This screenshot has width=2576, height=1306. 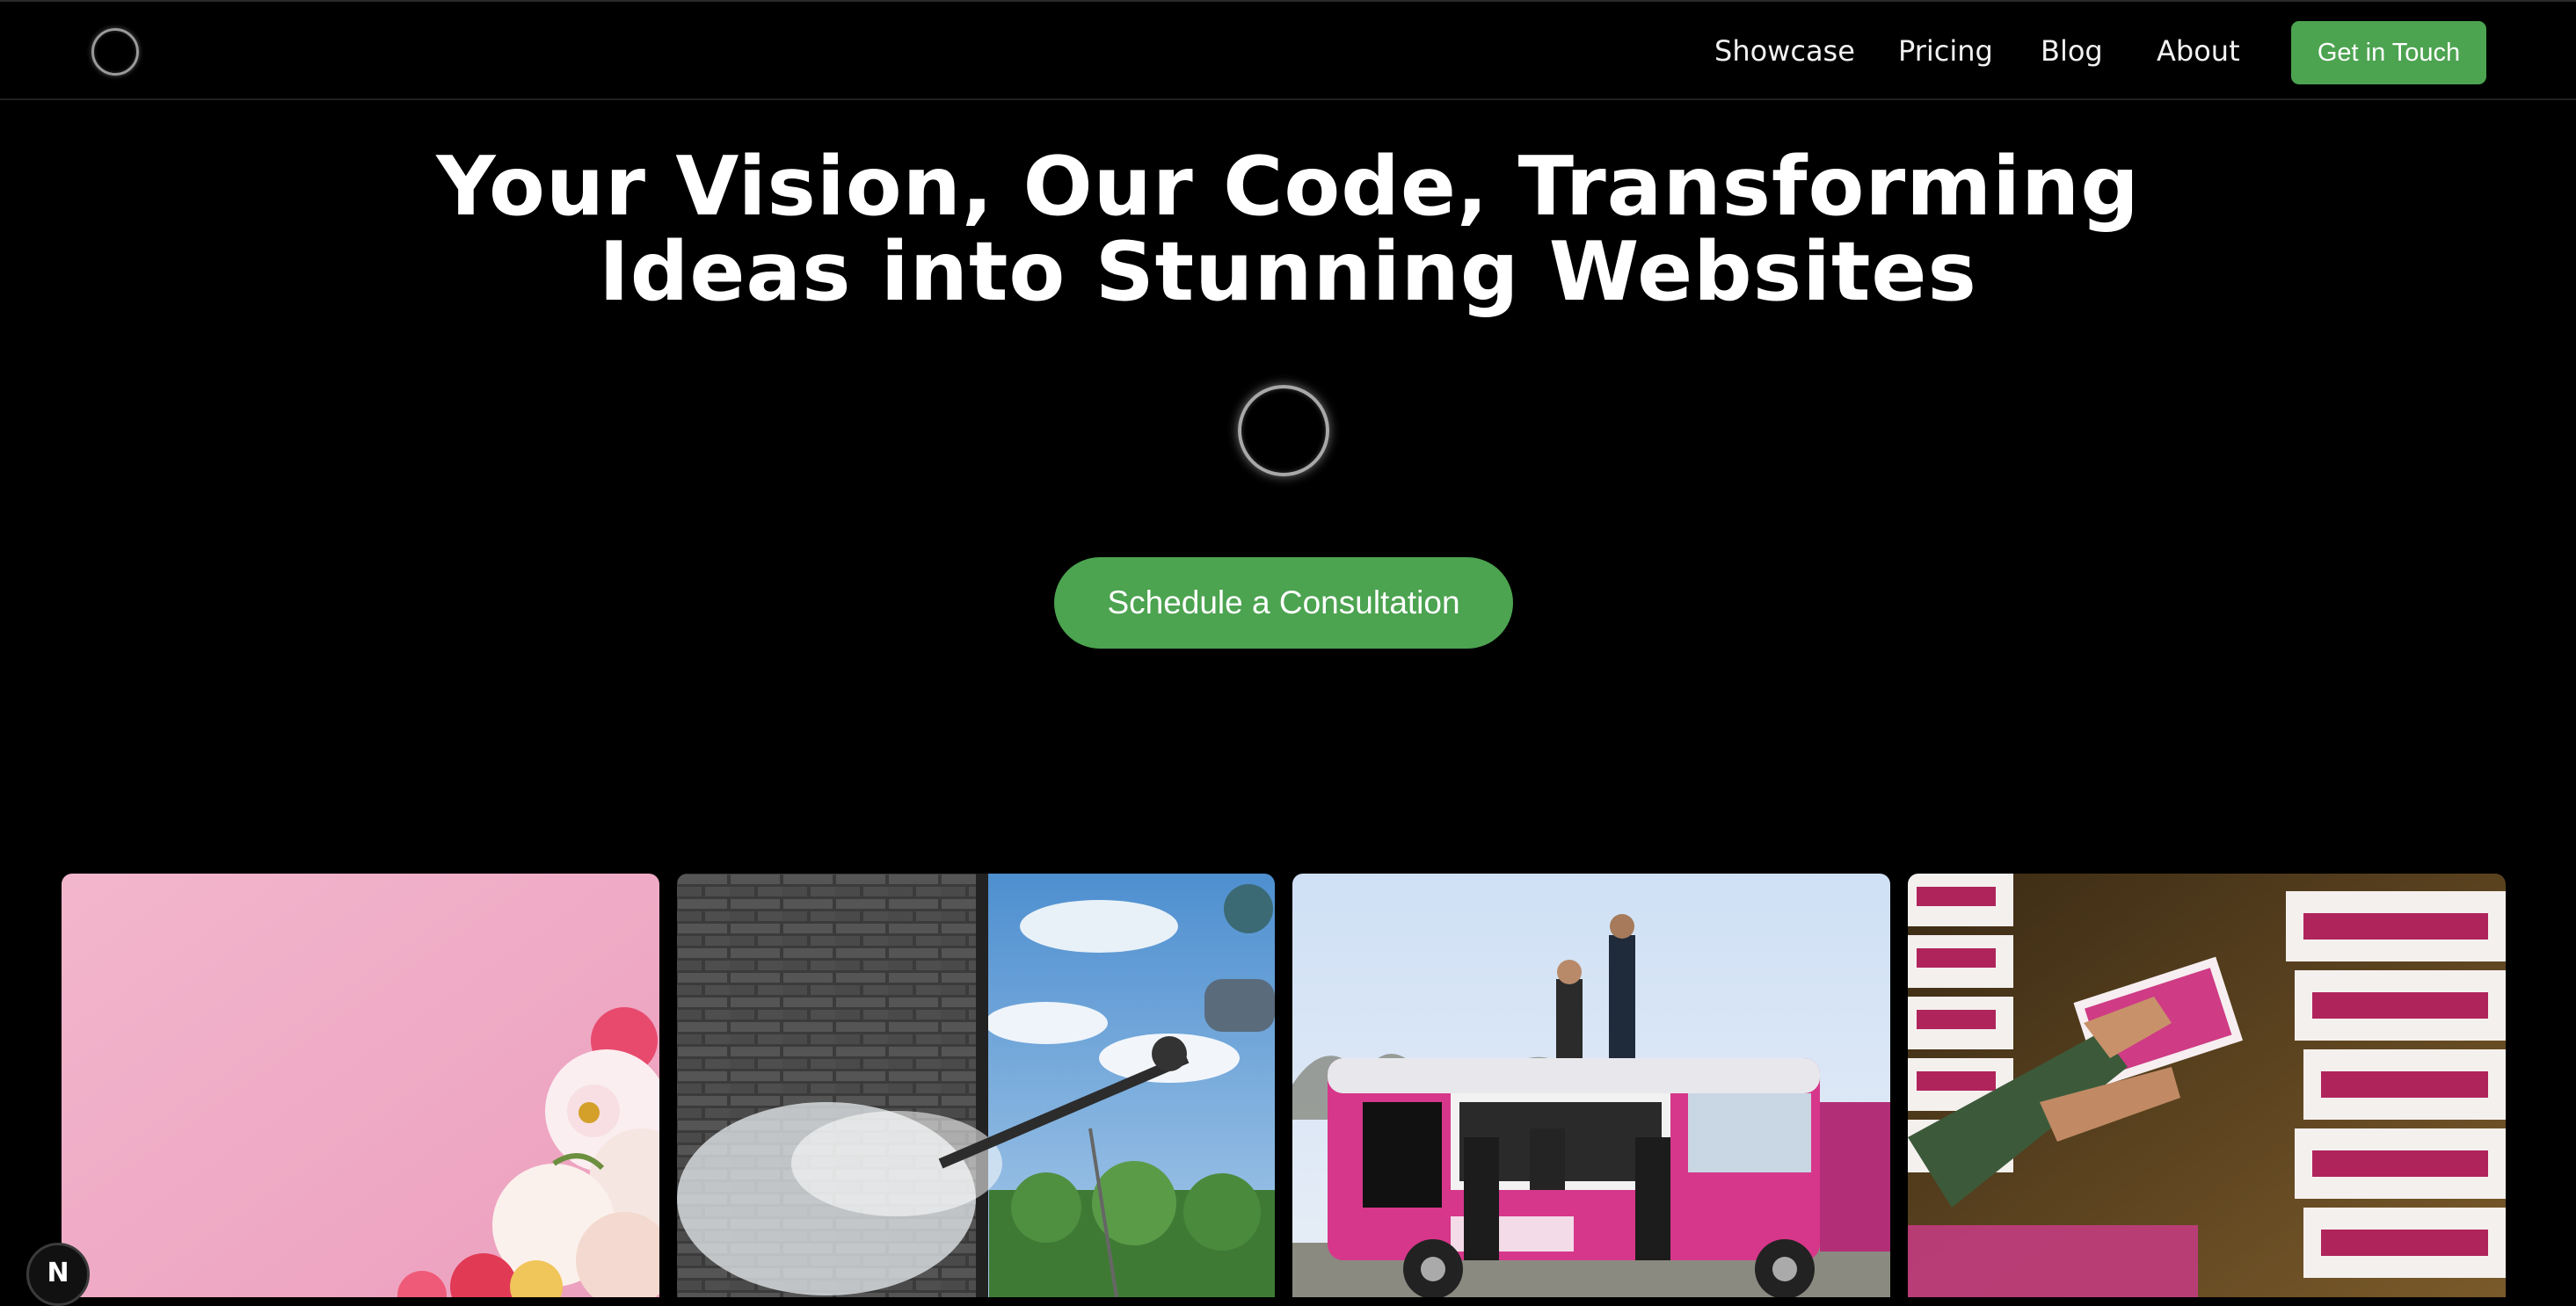 What do you see at coordinates (2198, 51) in the screenshot?
I see `nav-link-about: About` at bounding box center [2198, 51].